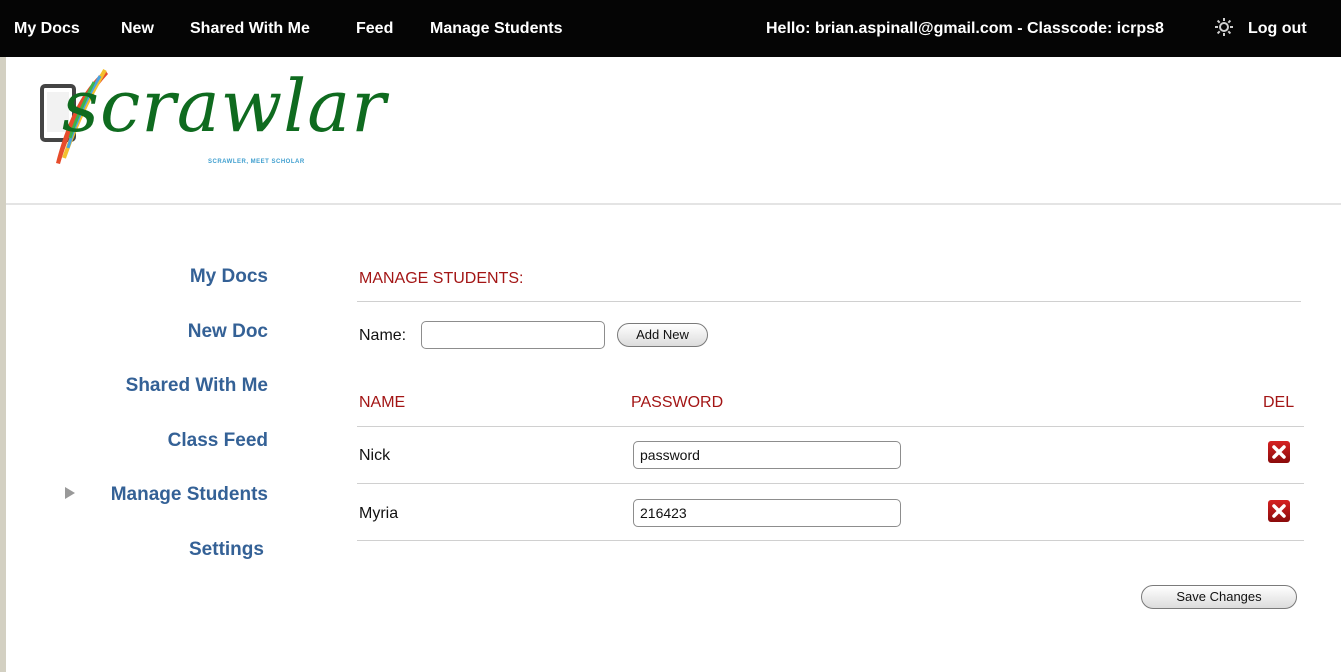 This screenshot has height=672, width=1341. Describe the element at coordinates (375, 455) in the screenshot. I see `student-name: Nick` at that location.